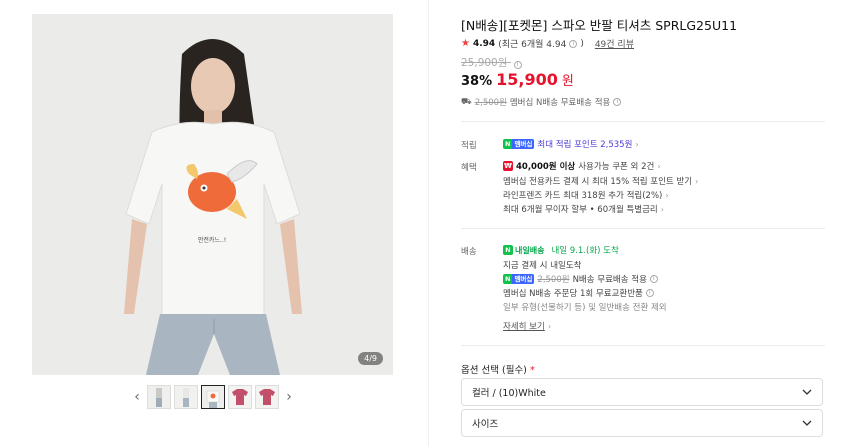 Image resolution: width=850 pixels, height=446 pixels. I want to click on coupon-row: ₩ 40,000원 이상 사용가능 쿠폰 외 2건 ›, so click(582, 166).